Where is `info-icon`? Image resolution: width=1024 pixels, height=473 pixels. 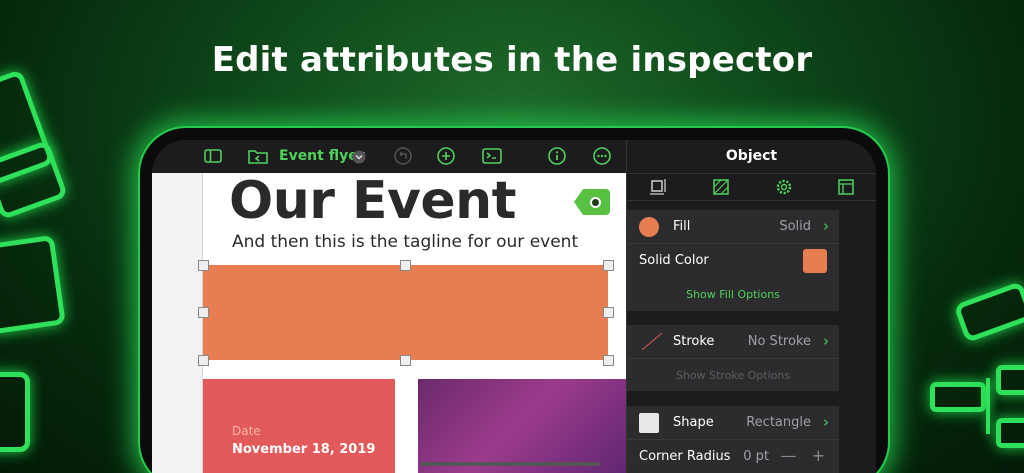
info-icon is located at coordinates (557, 156).